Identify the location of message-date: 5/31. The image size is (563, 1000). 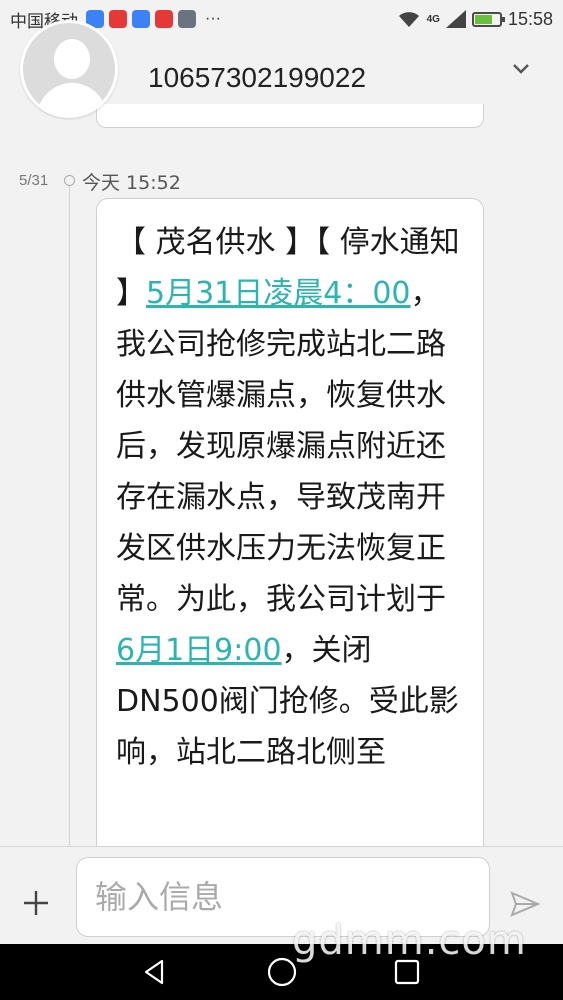
(34, 180).